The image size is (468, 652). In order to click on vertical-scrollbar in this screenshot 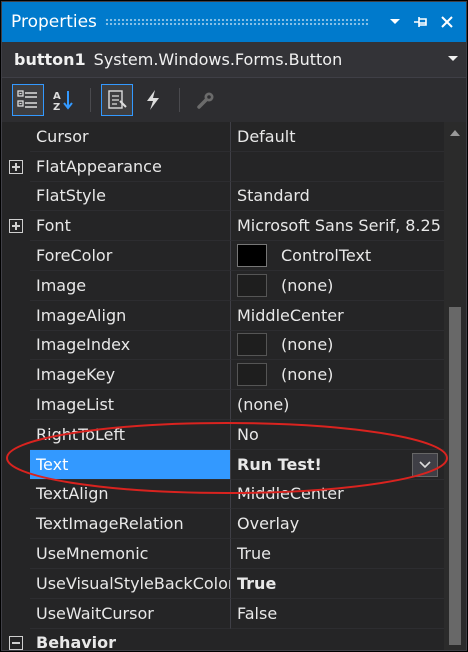, I will do `click(455, 386)`.